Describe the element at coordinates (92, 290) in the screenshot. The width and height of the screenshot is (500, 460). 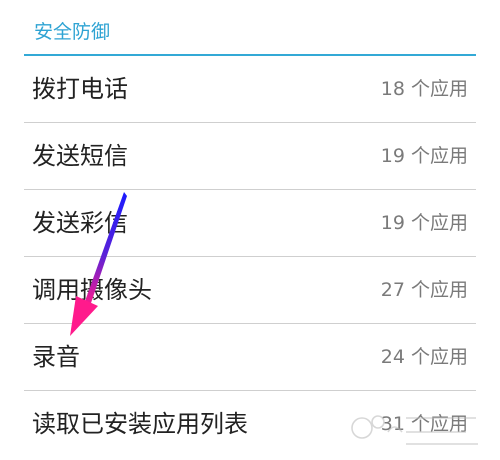
I see `permission-label: 调用摄像头` at that location.